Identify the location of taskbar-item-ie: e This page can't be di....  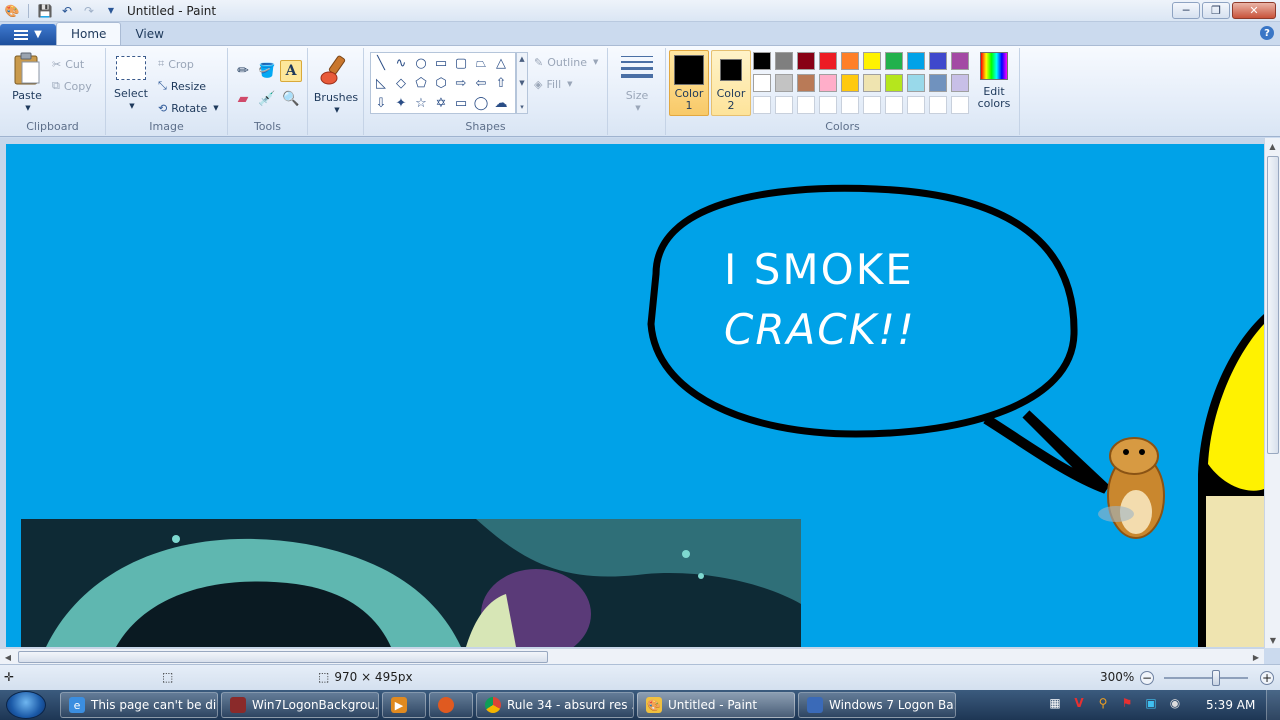
(139, 705).